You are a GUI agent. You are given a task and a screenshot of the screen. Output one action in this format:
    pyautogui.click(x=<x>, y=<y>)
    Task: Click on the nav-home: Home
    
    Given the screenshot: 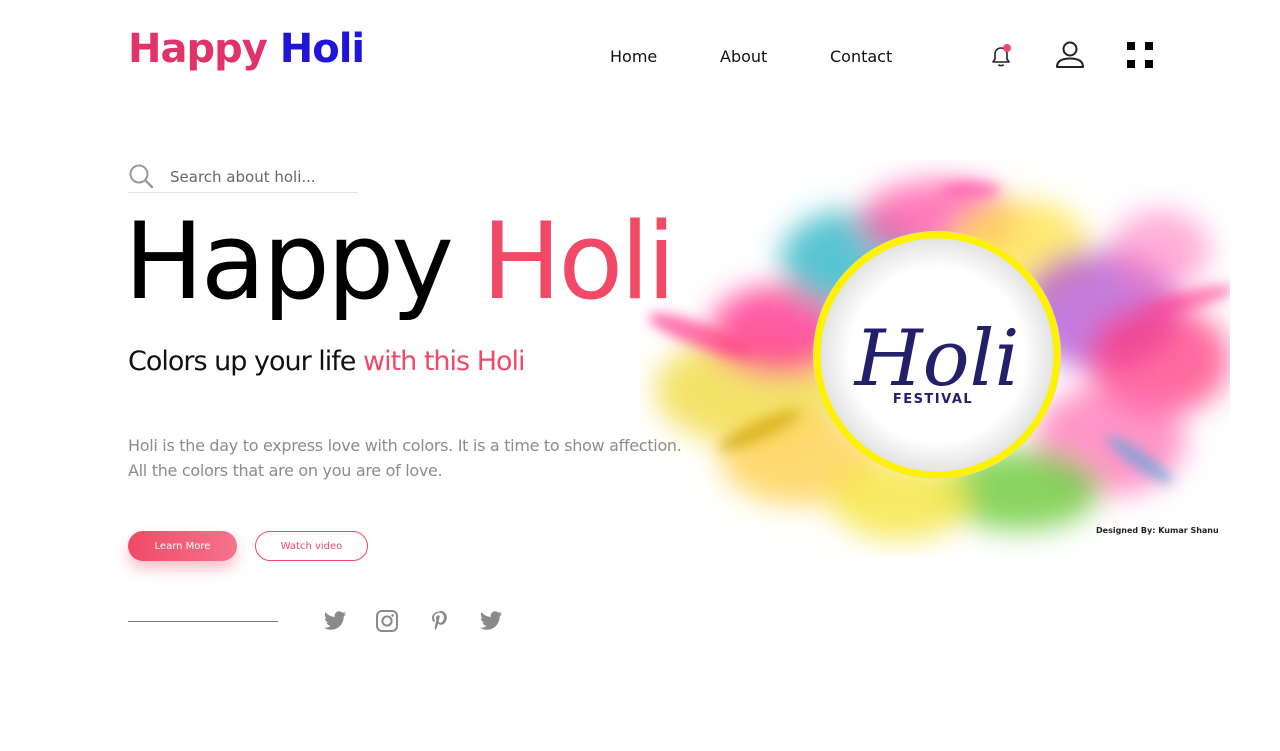 What is the action you would take?
    pyautogui.click(x=633, y=56)
    